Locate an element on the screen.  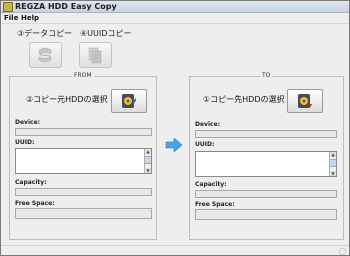
from-device-field is located at coordinates (83, 132).